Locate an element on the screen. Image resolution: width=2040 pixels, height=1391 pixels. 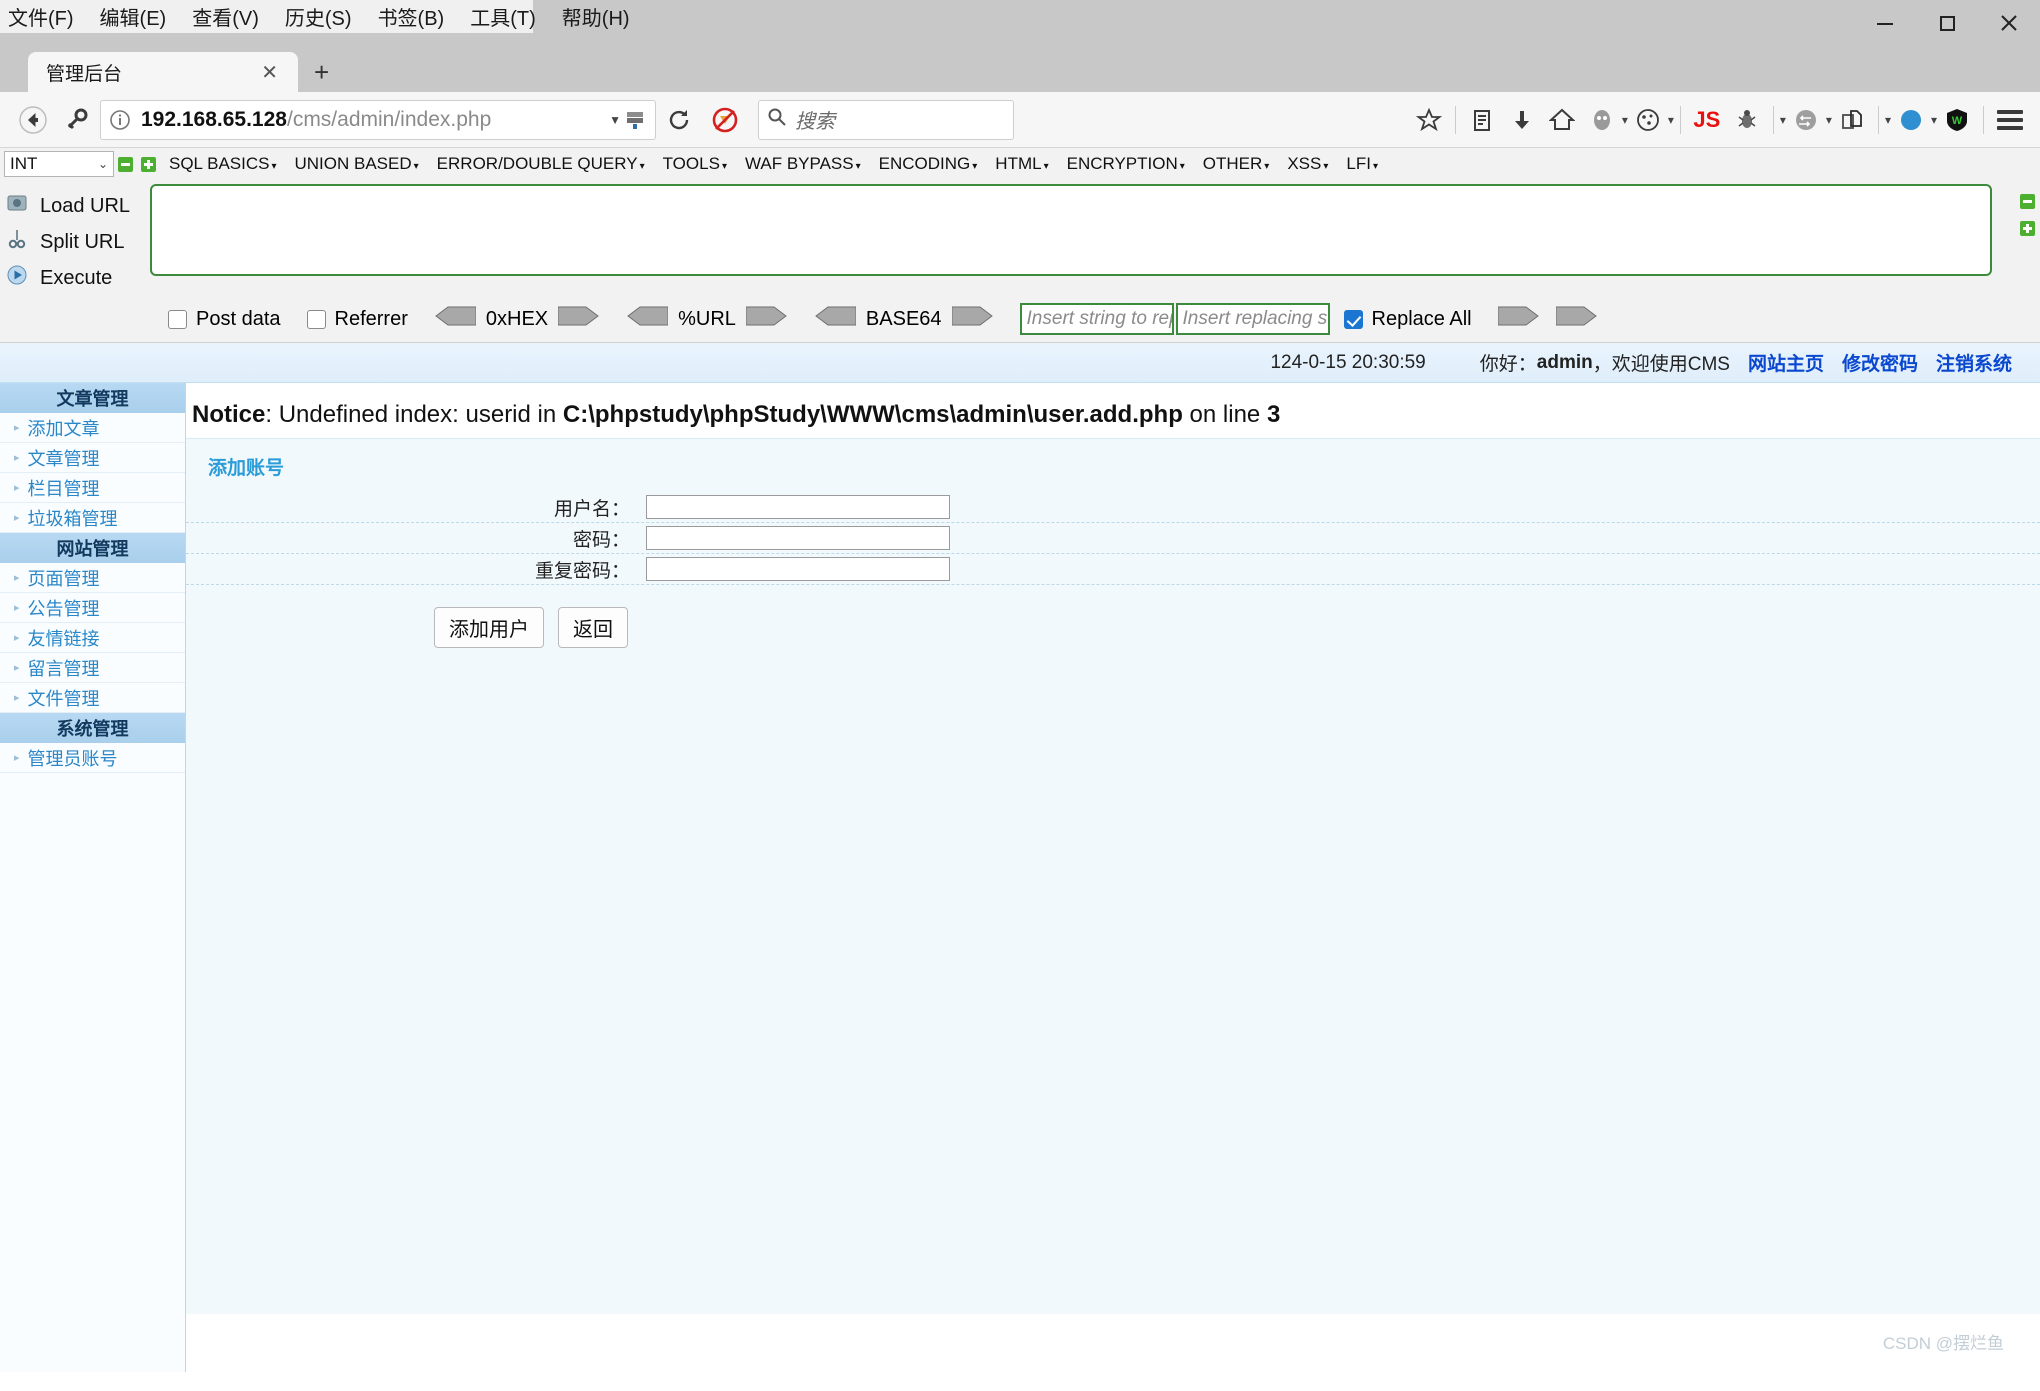
bookmark-star-icon is located at coordinates (1429, 120).